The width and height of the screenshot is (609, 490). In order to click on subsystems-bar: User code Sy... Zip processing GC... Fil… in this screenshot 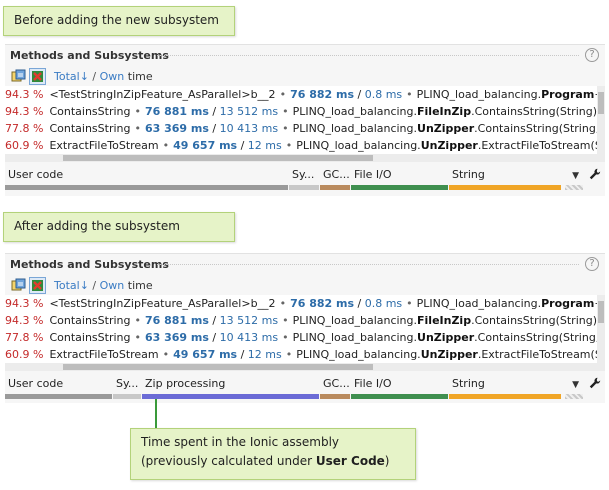, I will do `click(305, 387)`.